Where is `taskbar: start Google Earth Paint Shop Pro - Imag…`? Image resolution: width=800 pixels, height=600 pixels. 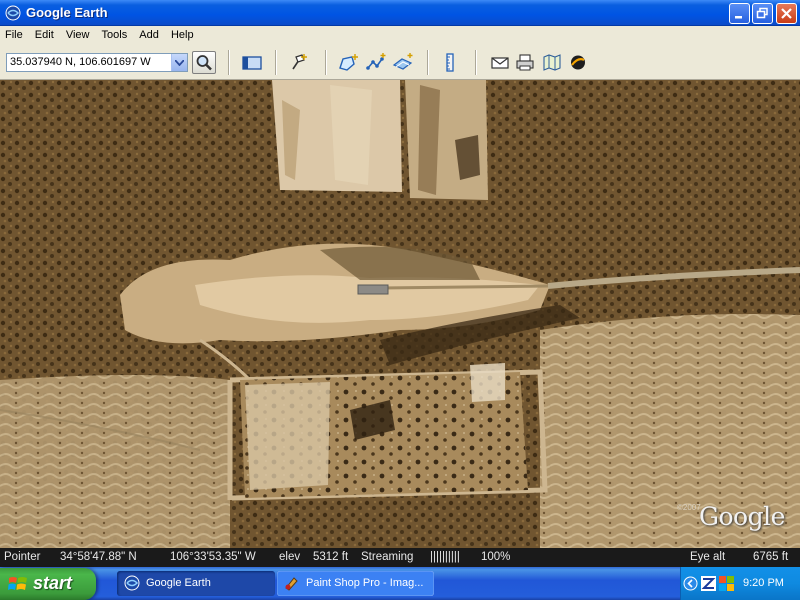
taskbar: start Google Earth Paint Shop Pro - Imag… is located at coordinates (400, 583).